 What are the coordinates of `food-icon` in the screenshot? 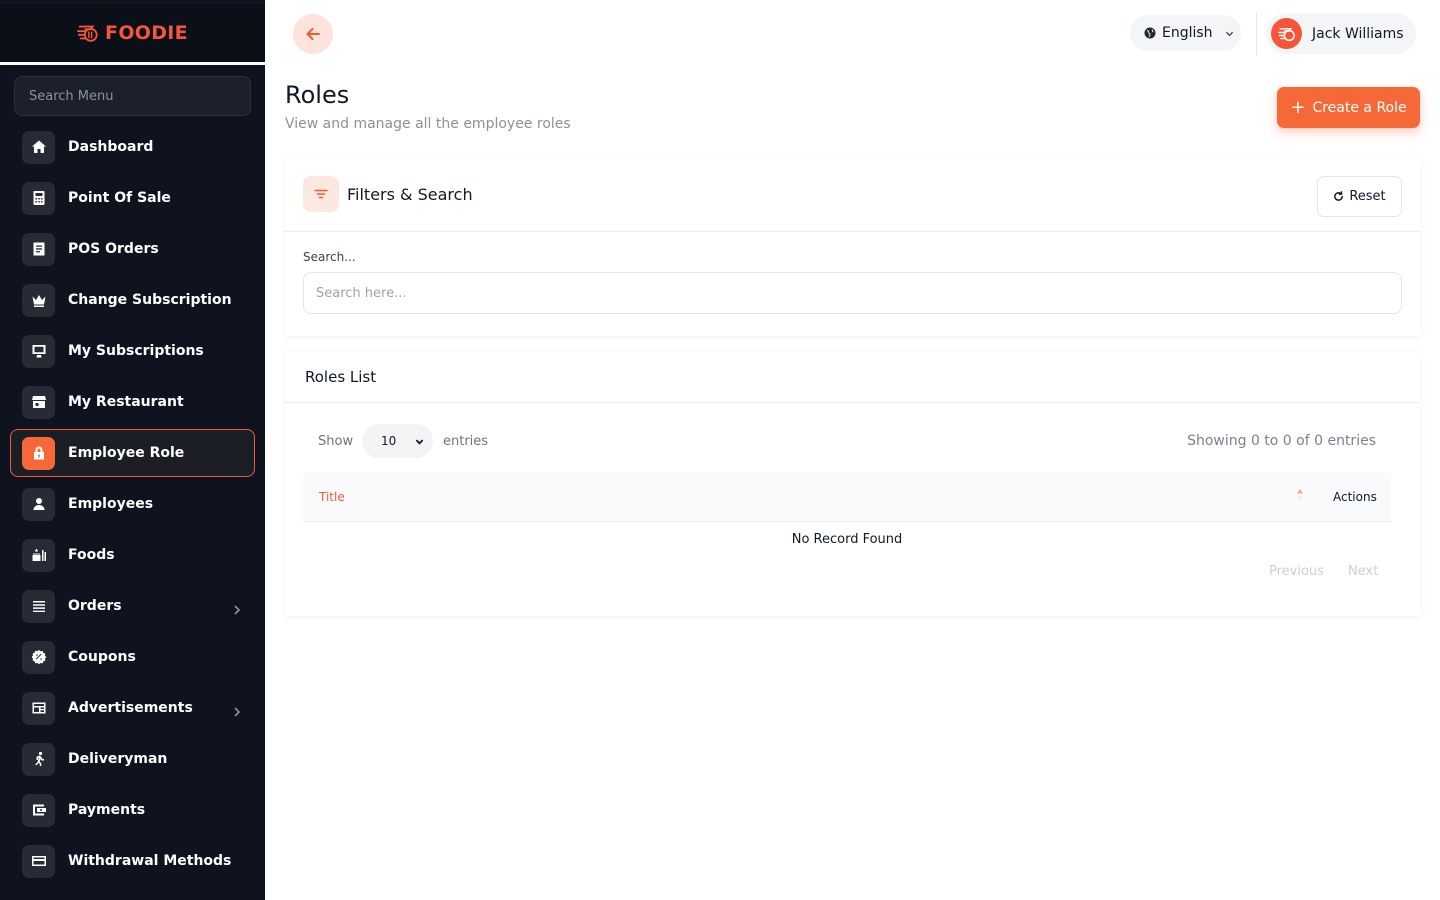 It's located at (38, 555).